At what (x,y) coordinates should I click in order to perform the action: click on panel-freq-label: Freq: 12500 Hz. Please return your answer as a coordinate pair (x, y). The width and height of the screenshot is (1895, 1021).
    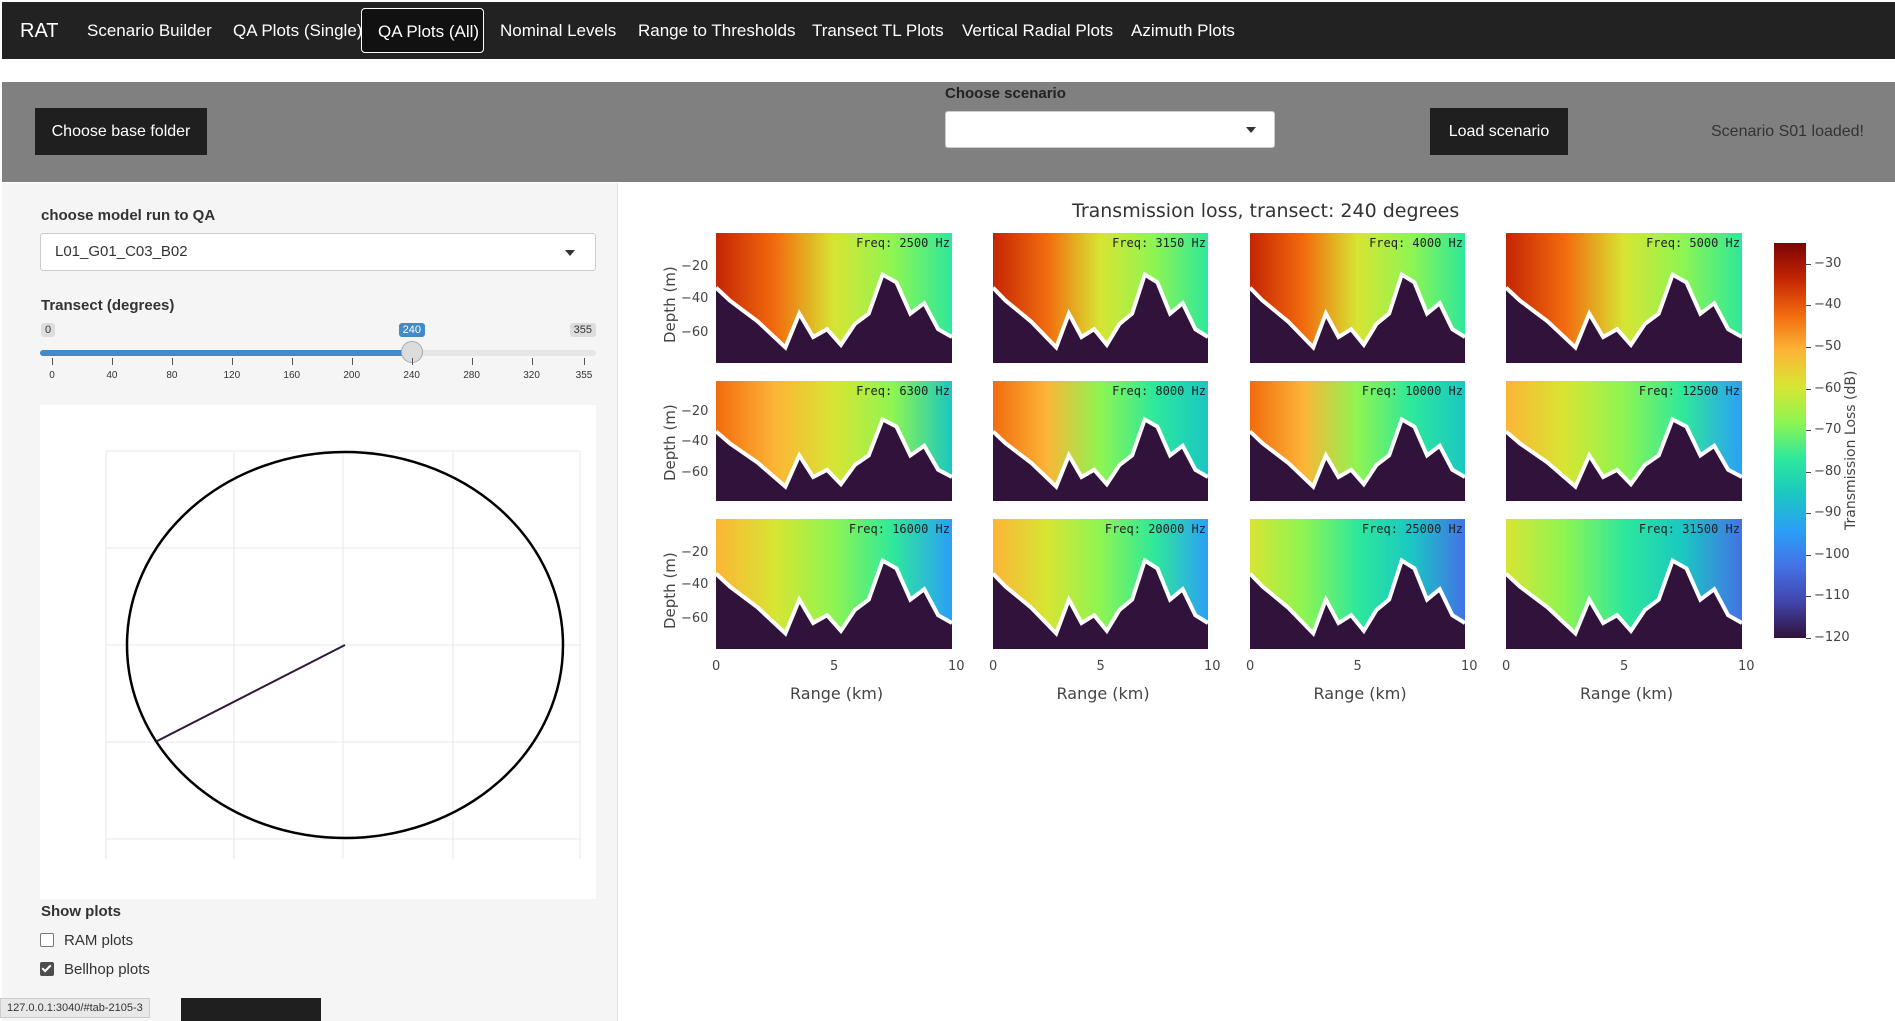
    Looking at the image, I should click on (1689, 391).